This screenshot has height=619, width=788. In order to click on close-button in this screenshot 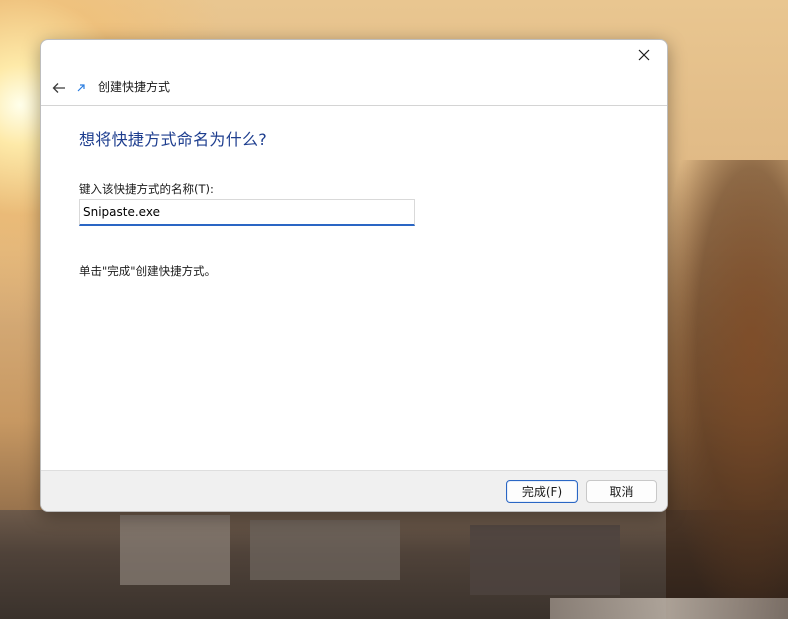, I will do `click(644, 55)`.